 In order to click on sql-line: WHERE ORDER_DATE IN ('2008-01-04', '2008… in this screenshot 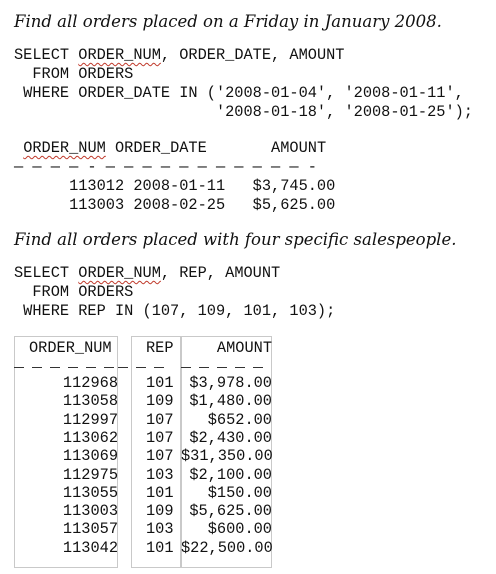, I will do `click(239, 93)`.